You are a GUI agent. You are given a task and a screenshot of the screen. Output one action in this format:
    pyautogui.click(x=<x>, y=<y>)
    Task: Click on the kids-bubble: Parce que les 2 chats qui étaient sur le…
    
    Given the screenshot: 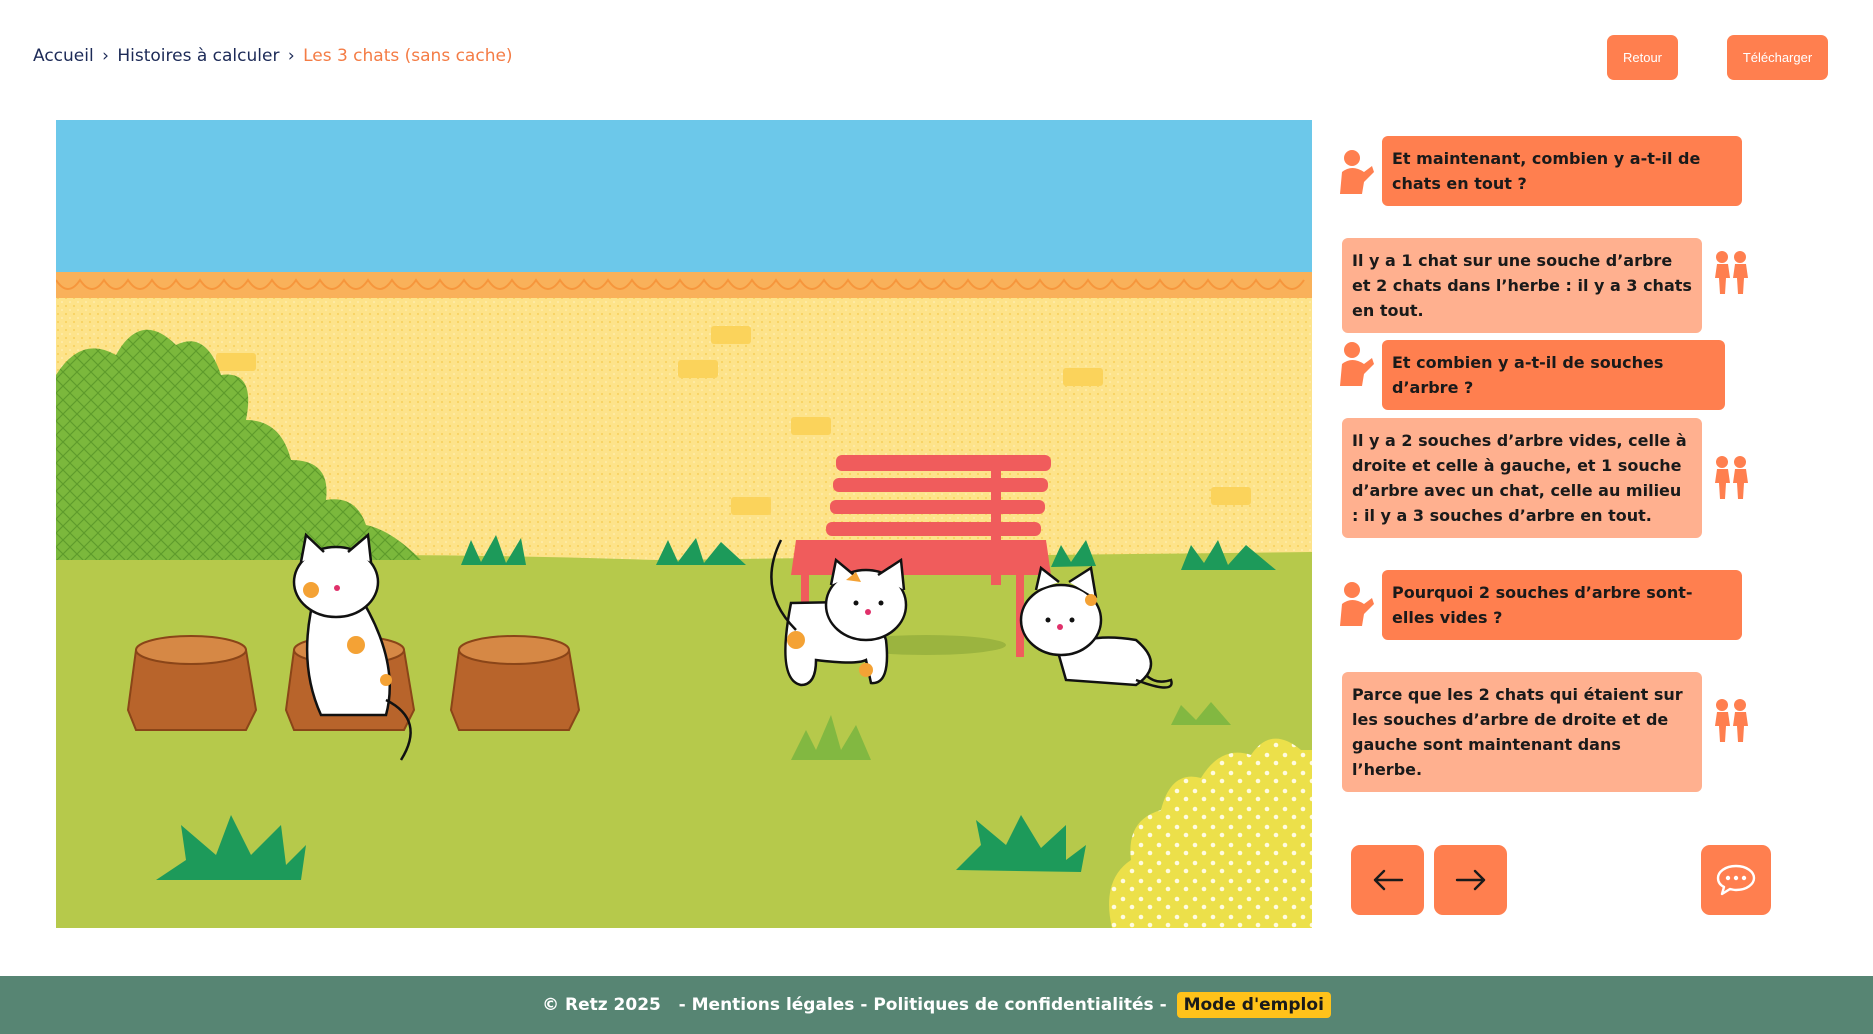 What is the action you would take?
    pyautogui.click(x=1522, y=732)
    